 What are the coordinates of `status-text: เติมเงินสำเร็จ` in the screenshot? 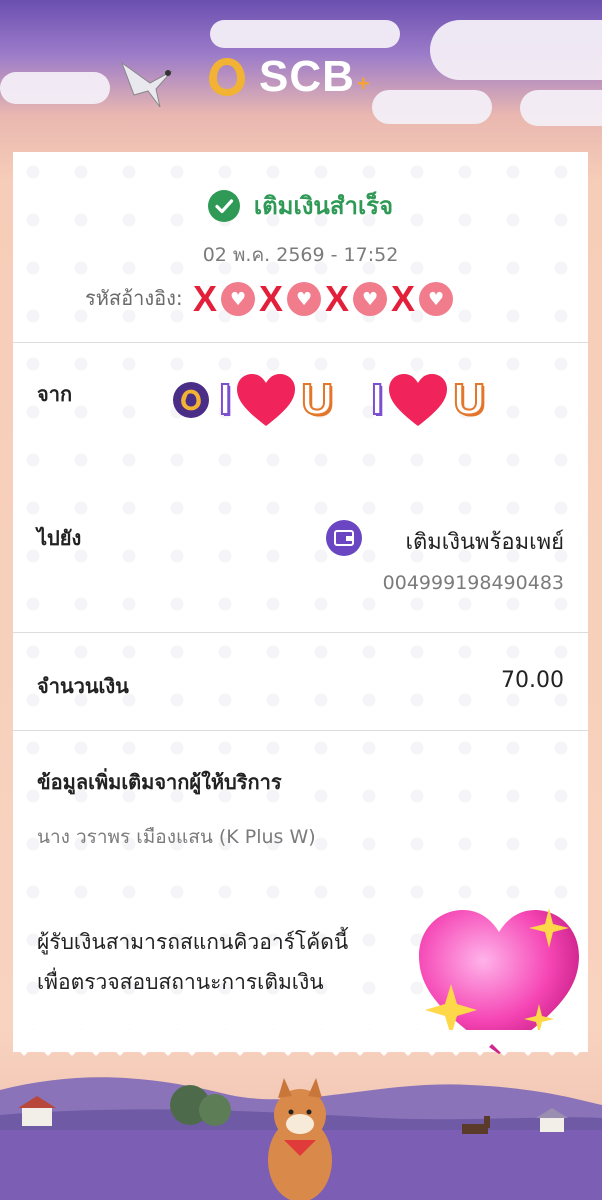 It's located at (323, 206).